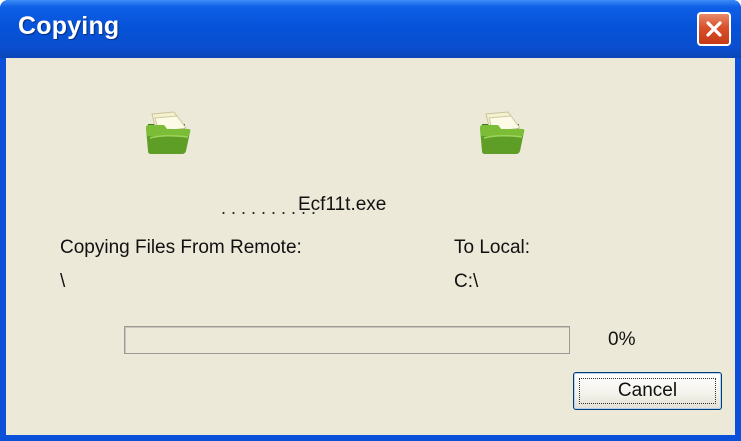 The image size is (741, 441). What do you see at coordinates (370, 29) in the screenshot?
I see `title-bar: Copying` at bounding box center [370, 29].